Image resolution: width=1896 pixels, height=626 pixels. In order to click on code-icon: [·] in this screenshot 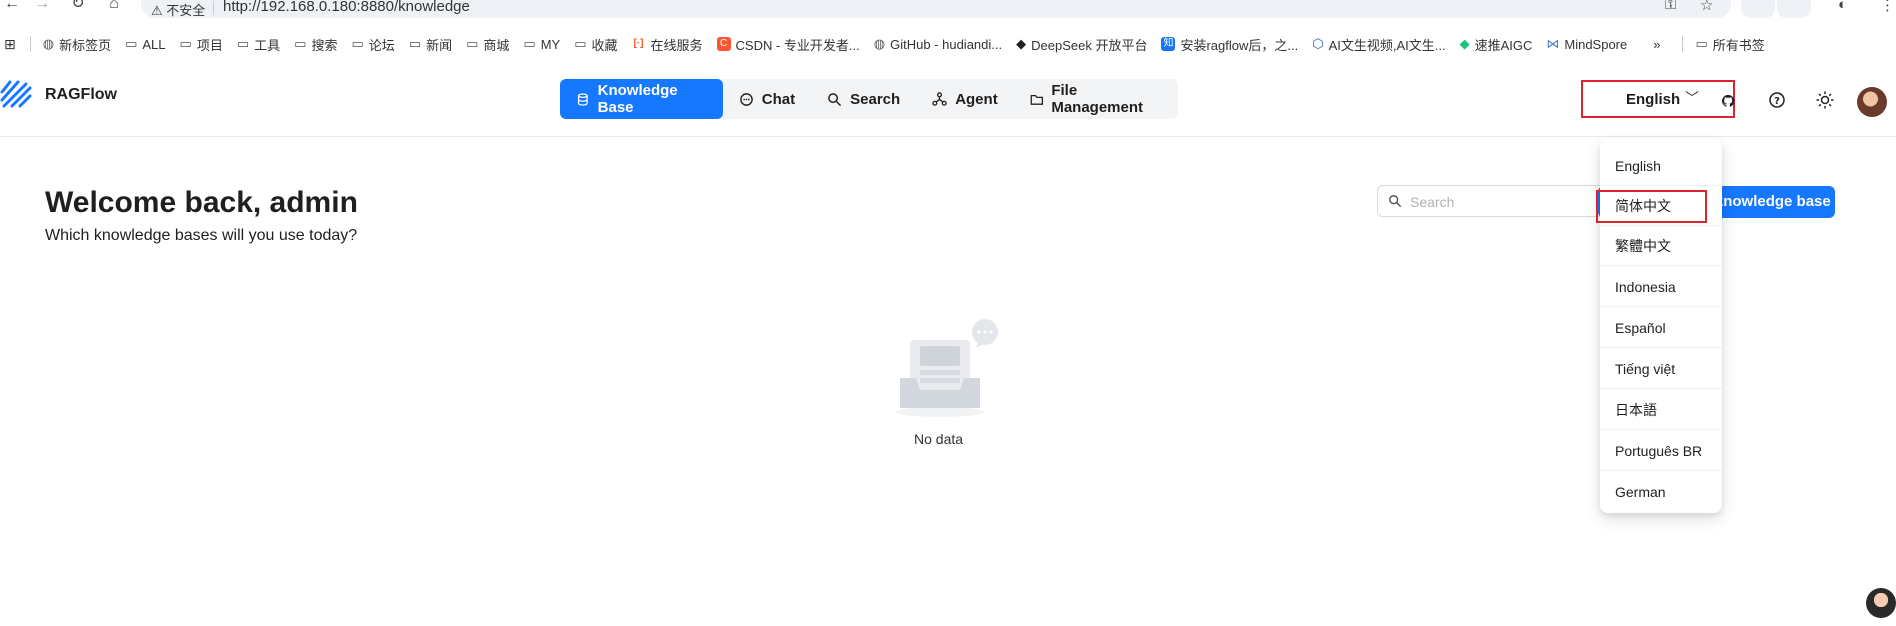, I will do `click(638, 44)`.